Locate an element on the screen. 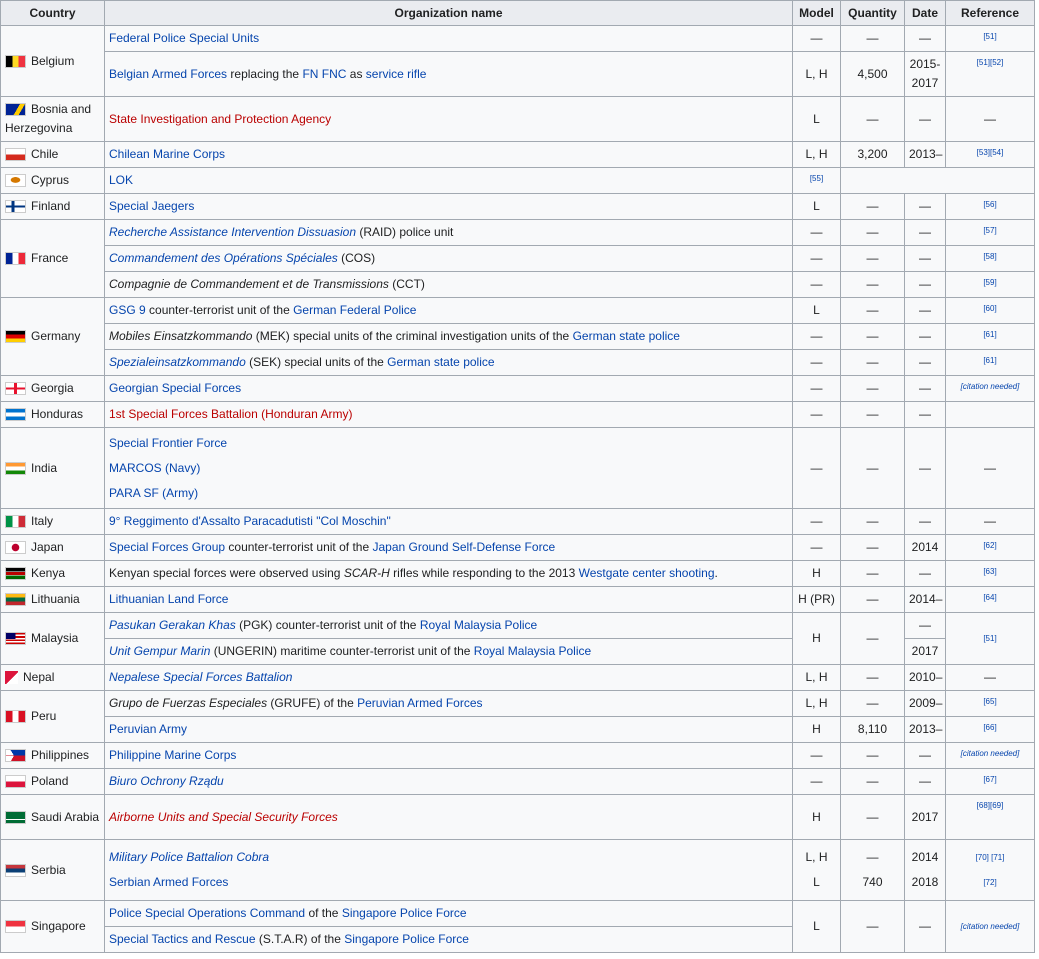 The image size is (1039, 959). org-cell: Nepalese Special Forces Battalion is located at coordinates (448, 677).